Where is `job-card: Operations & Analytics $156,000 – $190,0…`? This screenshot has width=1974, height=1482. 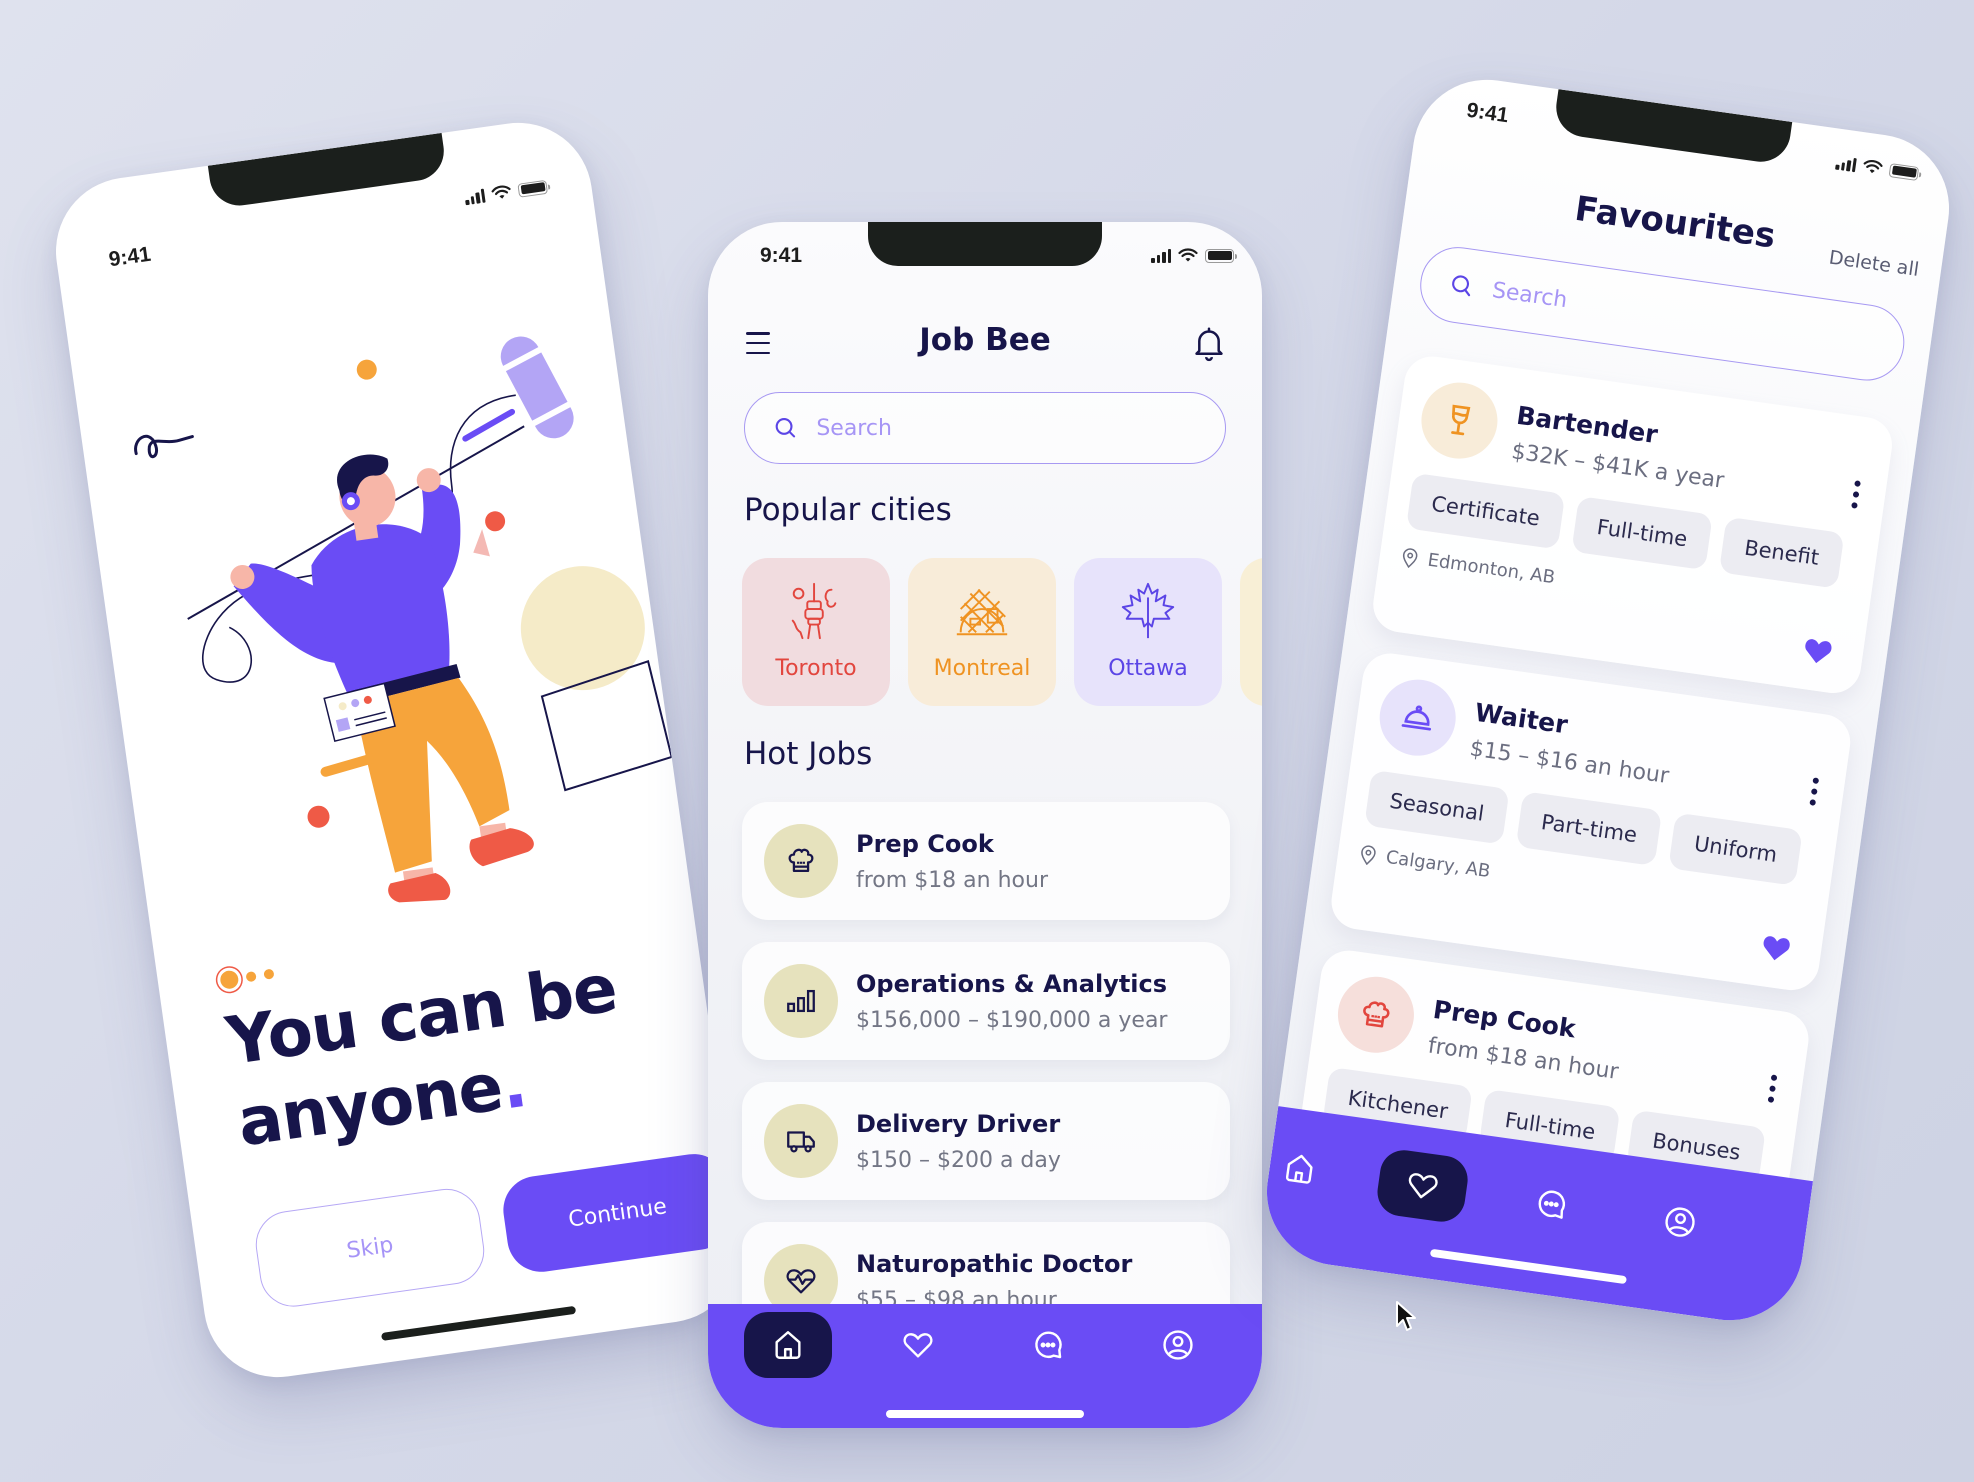
job-card: Operations & Analytics $156,000 – $190,0… is located at coordinates (986, 1001).